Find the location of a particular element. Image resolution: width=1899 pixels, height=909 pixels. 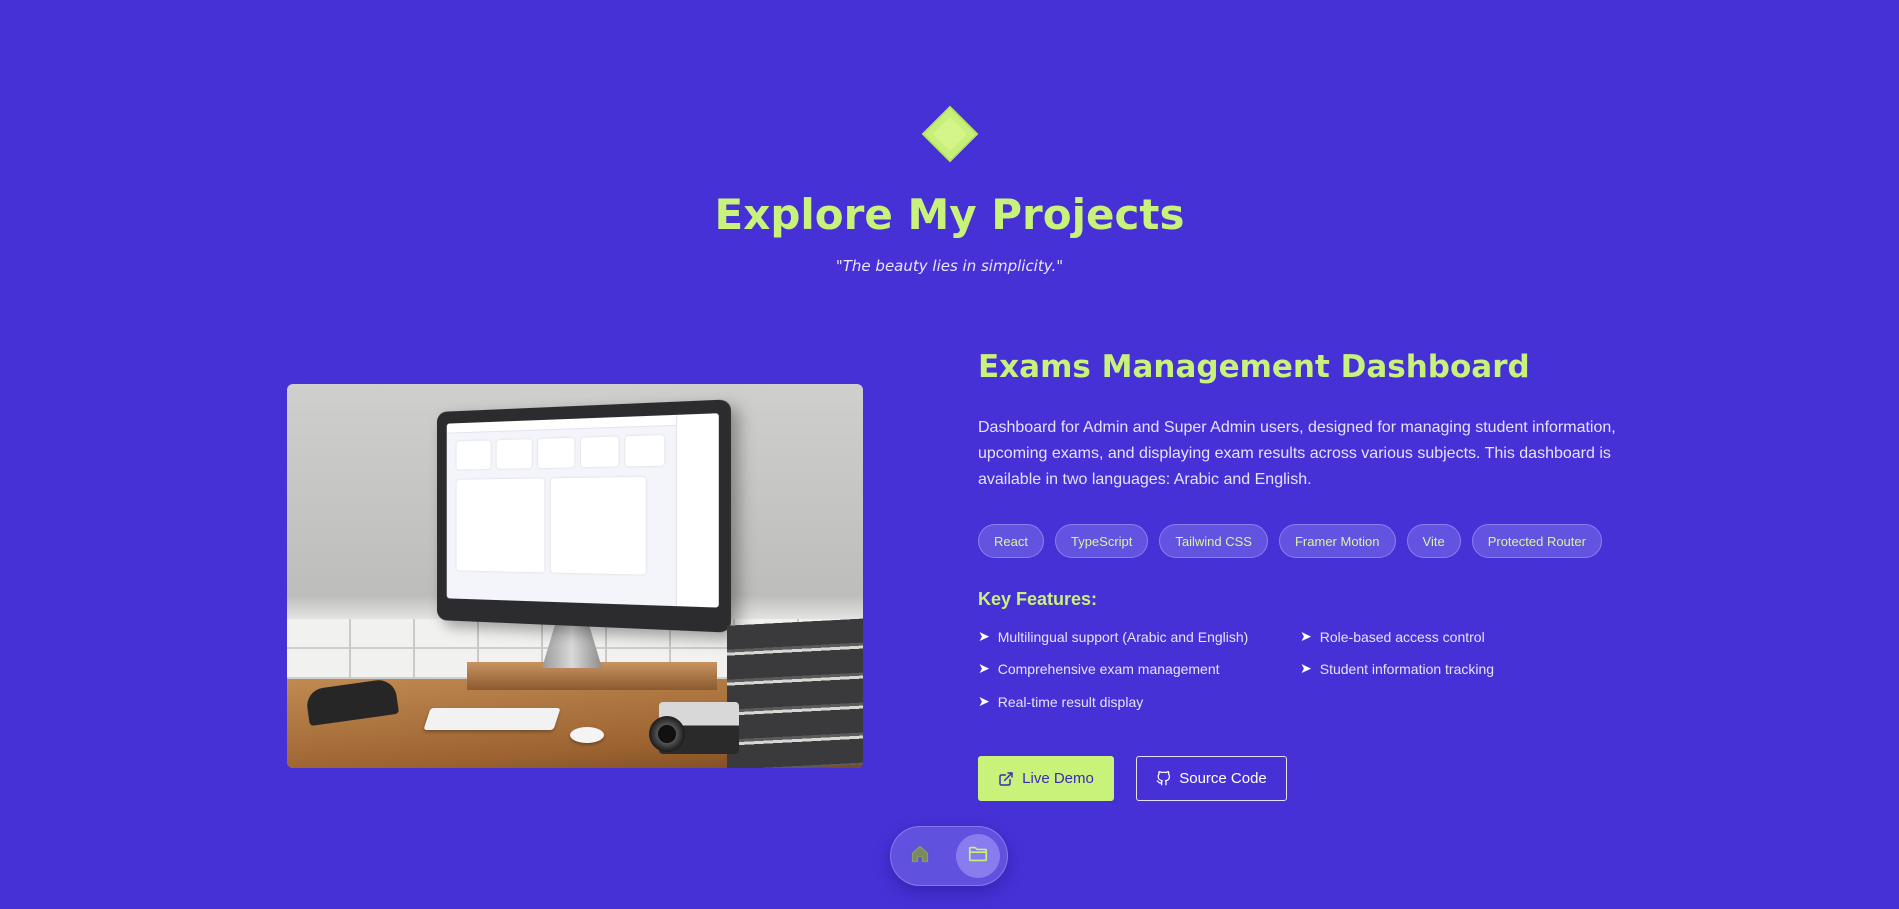

nav-home-button is located at coordinates (920, 856).